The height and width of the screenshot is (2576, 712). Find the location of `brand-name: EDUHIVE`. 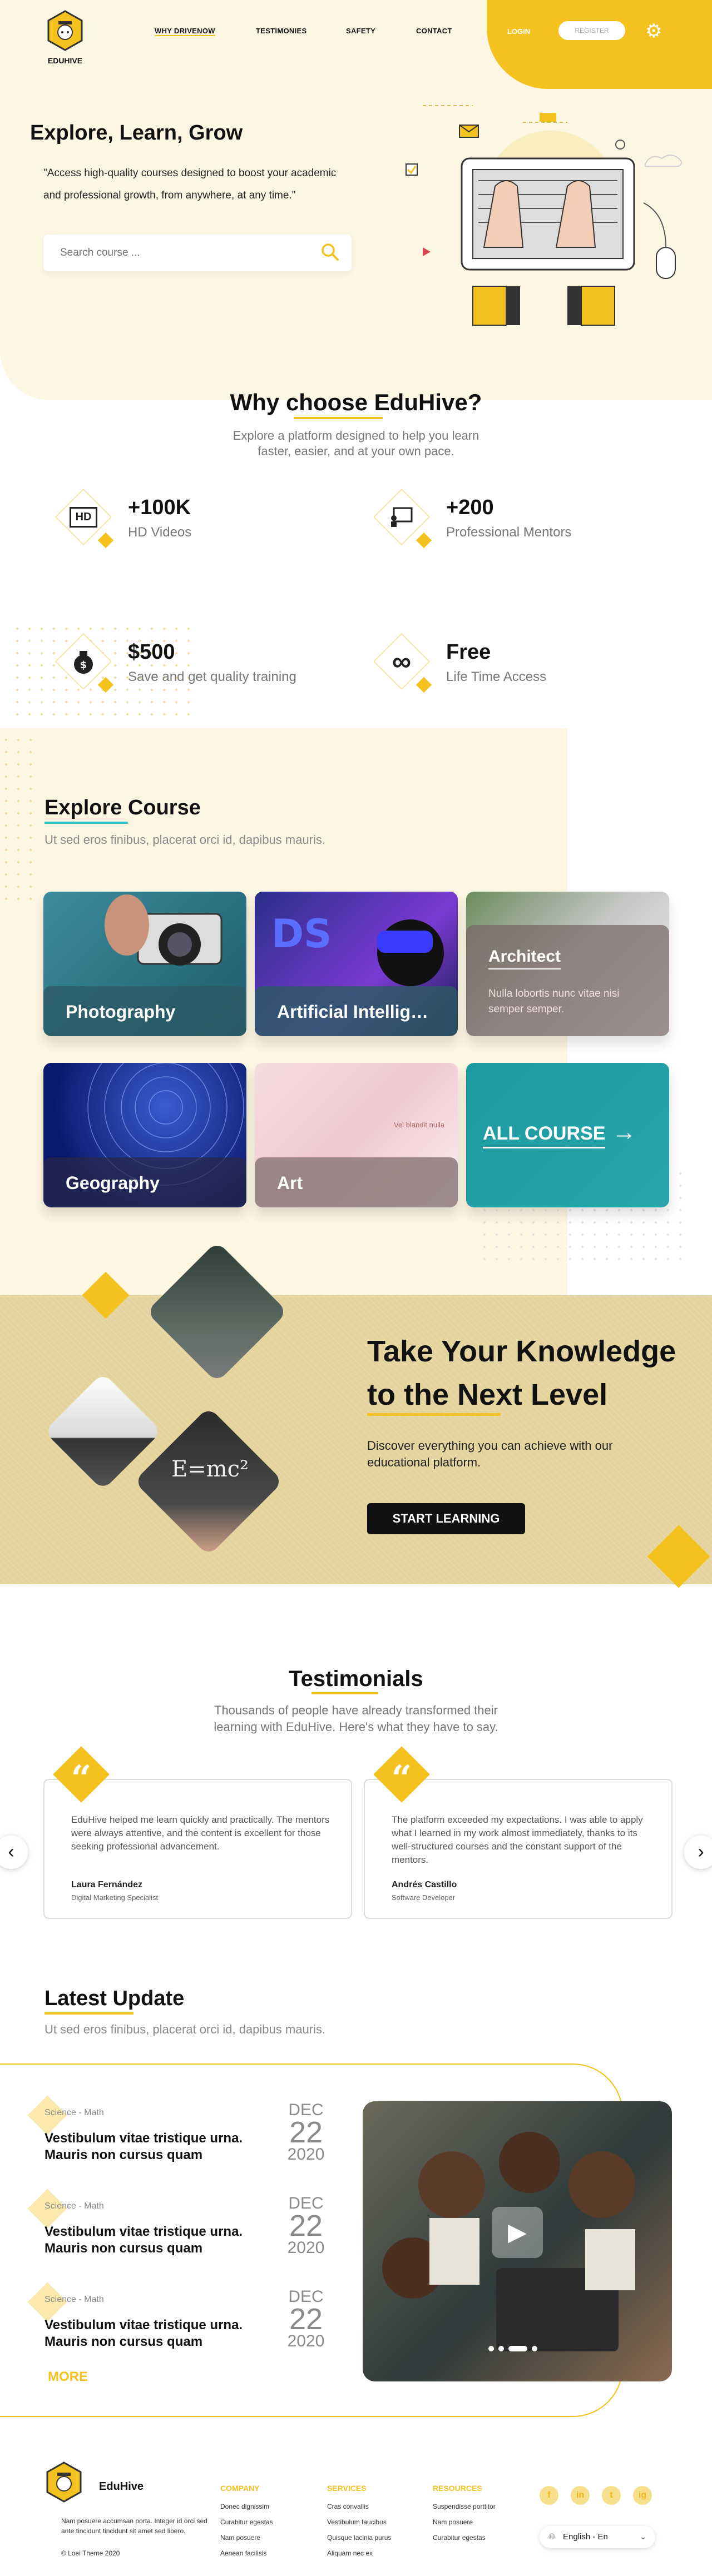

brand-name: EDUHIVE is located at coordinates (65, 61).